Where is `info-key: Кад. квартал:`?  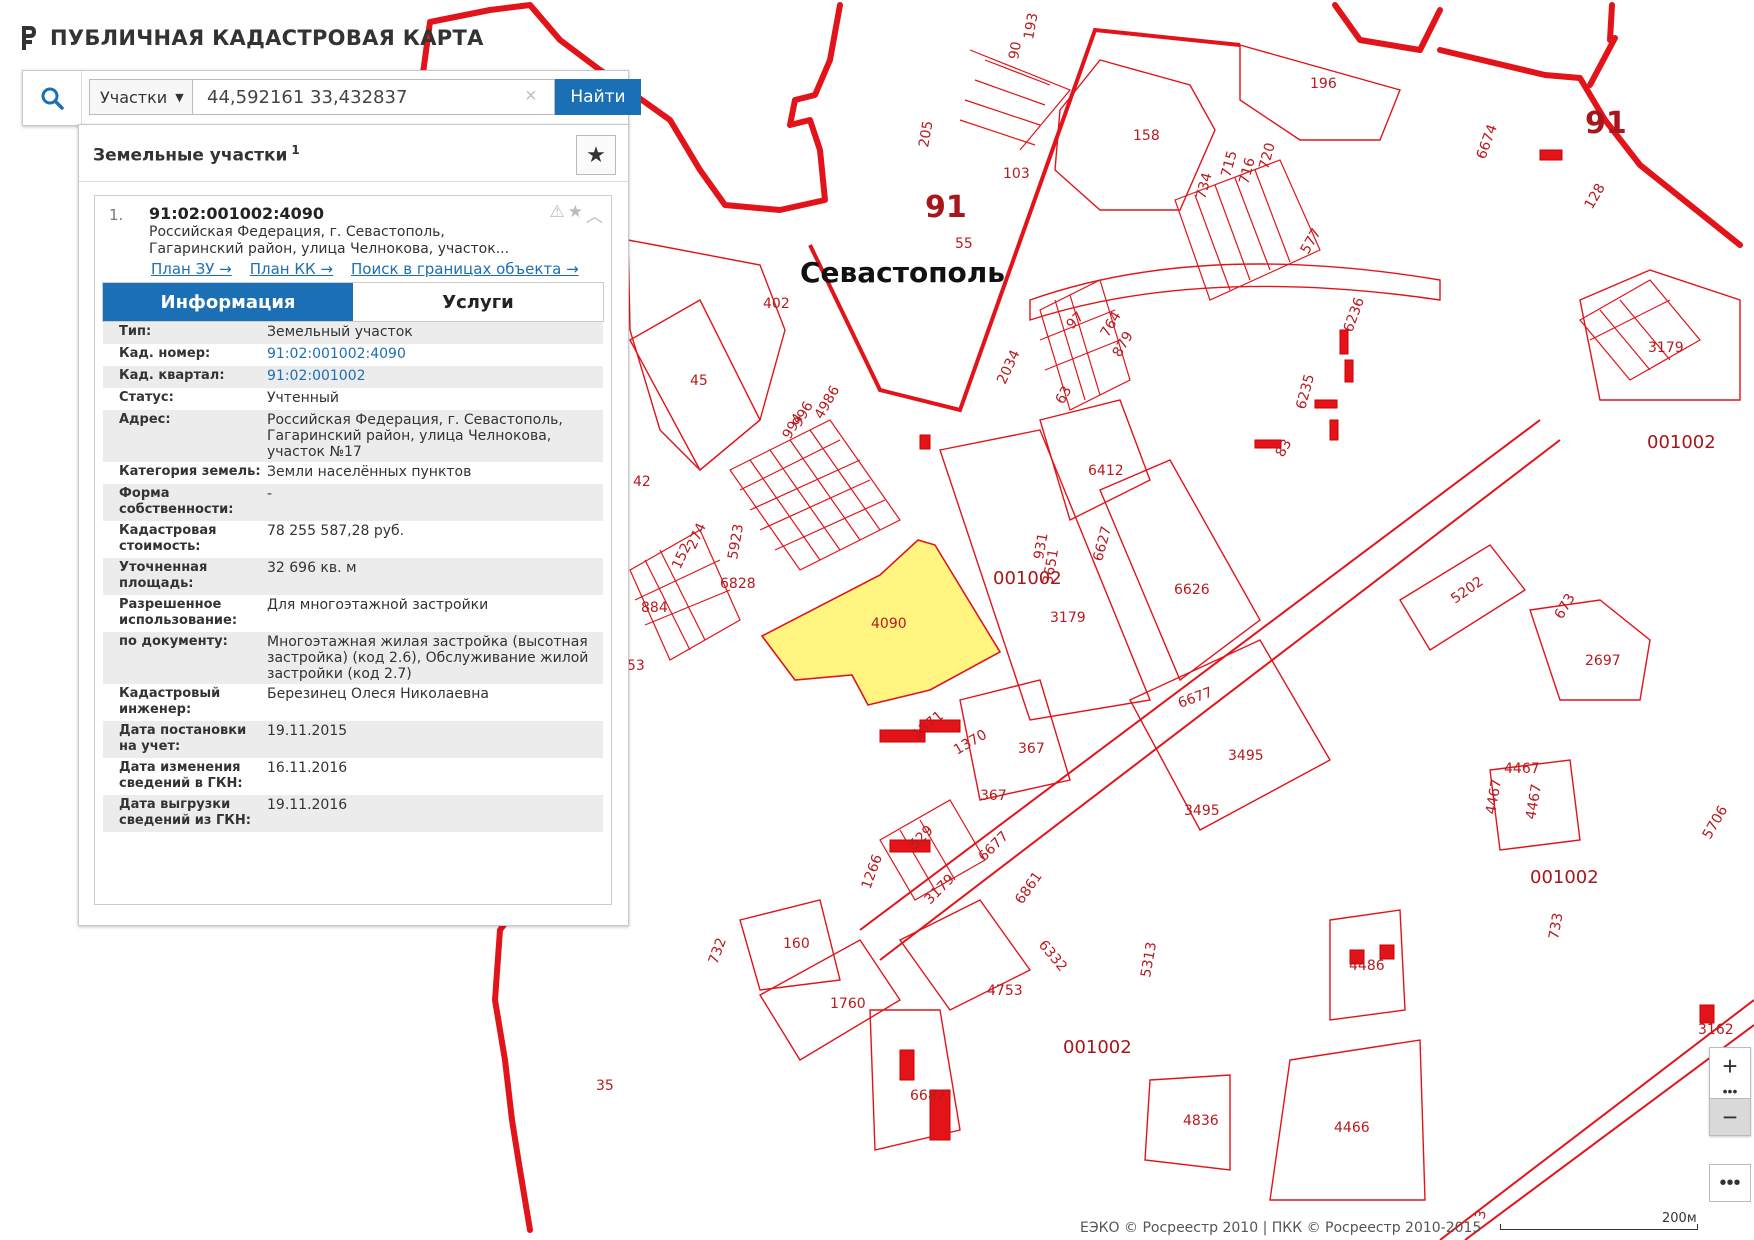
info-key: Кад. квартал: is located at coordinates (172, 375).